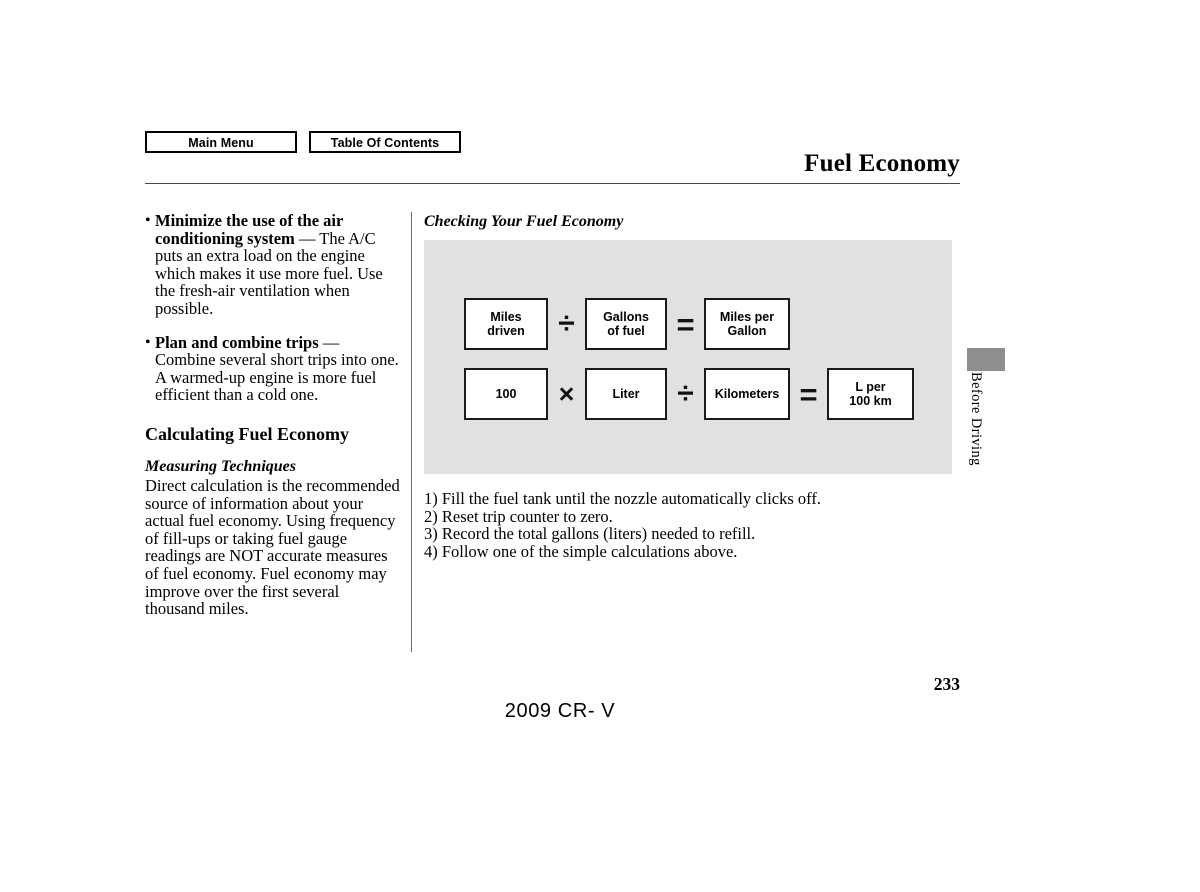 This screenshot has height=892, width=1200. Describe the element at coordinates (870, 386) in the screenshot. I see `formula-box-line1: L per` at that location.